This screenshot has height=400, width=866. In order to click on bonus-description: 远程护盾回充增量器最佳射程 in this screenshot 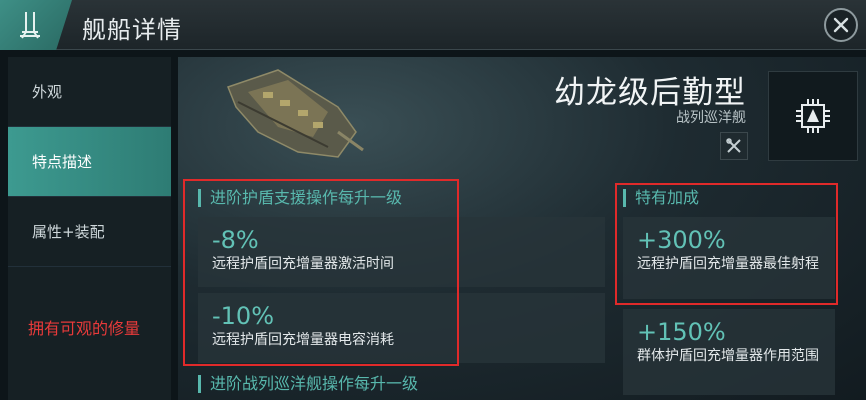, I will do `click(728, 264)`.